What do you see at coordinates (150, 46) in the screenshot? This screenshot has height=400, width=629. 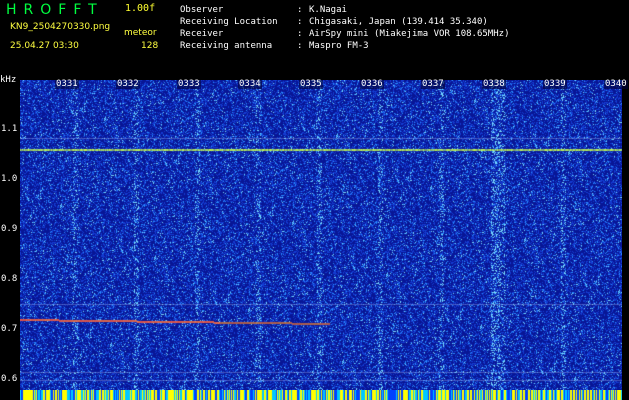 I see `frame-count: 128` at bounding box center [150, 46].